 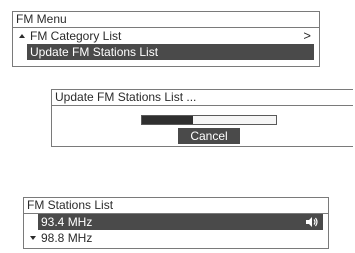 What do you see at coordinates (167, 120) in the screenshot?
I see `update-progress-fill` at bounding box center [167, 120].